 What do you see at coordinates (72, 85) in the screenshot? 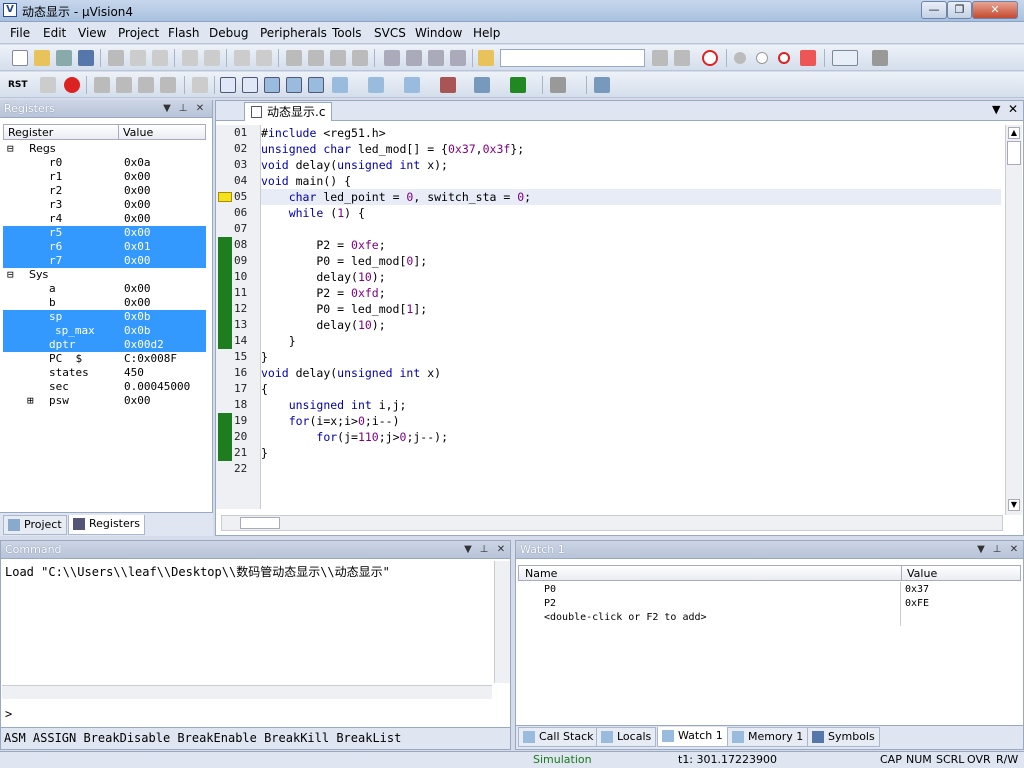
I see `stop-icon` at bounding box center [72, 85].